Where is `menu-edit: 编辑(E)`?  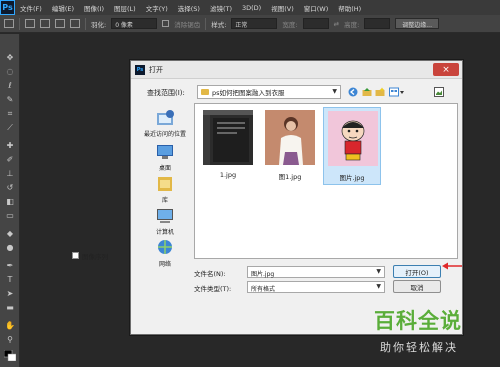
menu-edit: 编辑(E) is located at coordinates (63, 8).